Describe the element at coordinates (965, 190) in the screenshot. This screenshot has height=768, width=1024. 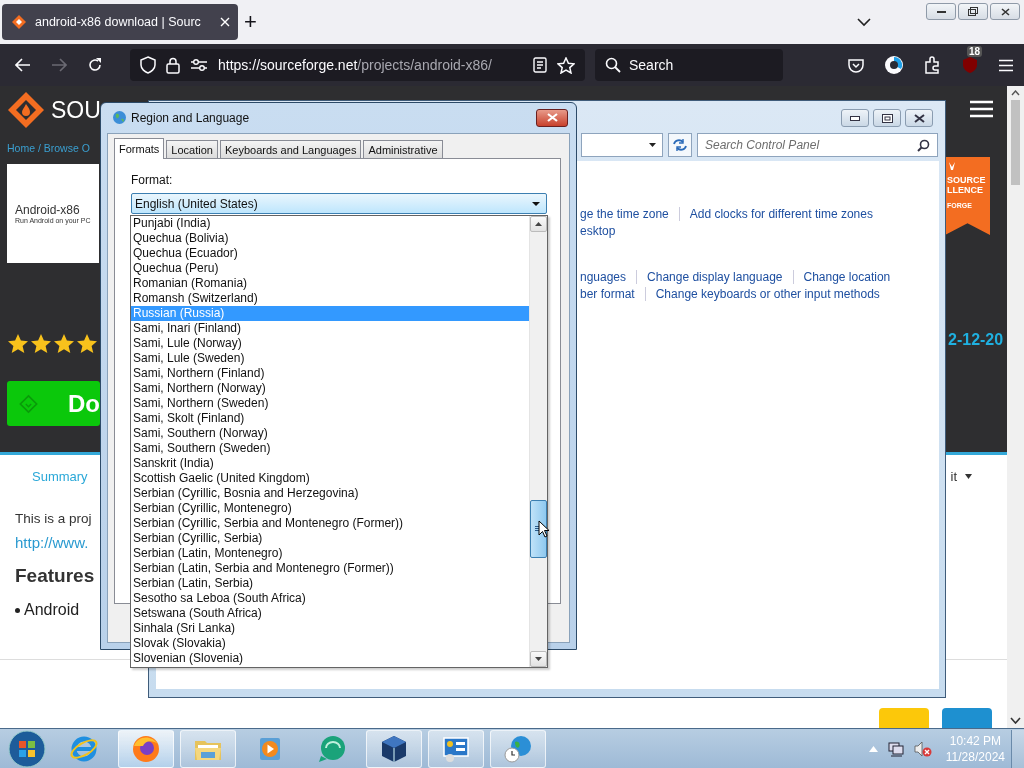
I see `badge-text: LLENCE` at that location.